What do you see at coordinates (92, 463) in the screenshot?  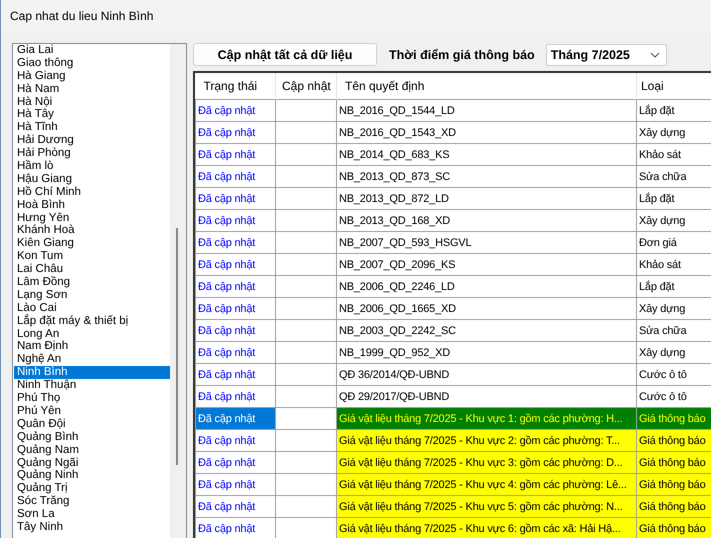 I see `list-item: Quảng Ngãi` at bounding box center [92, 463].